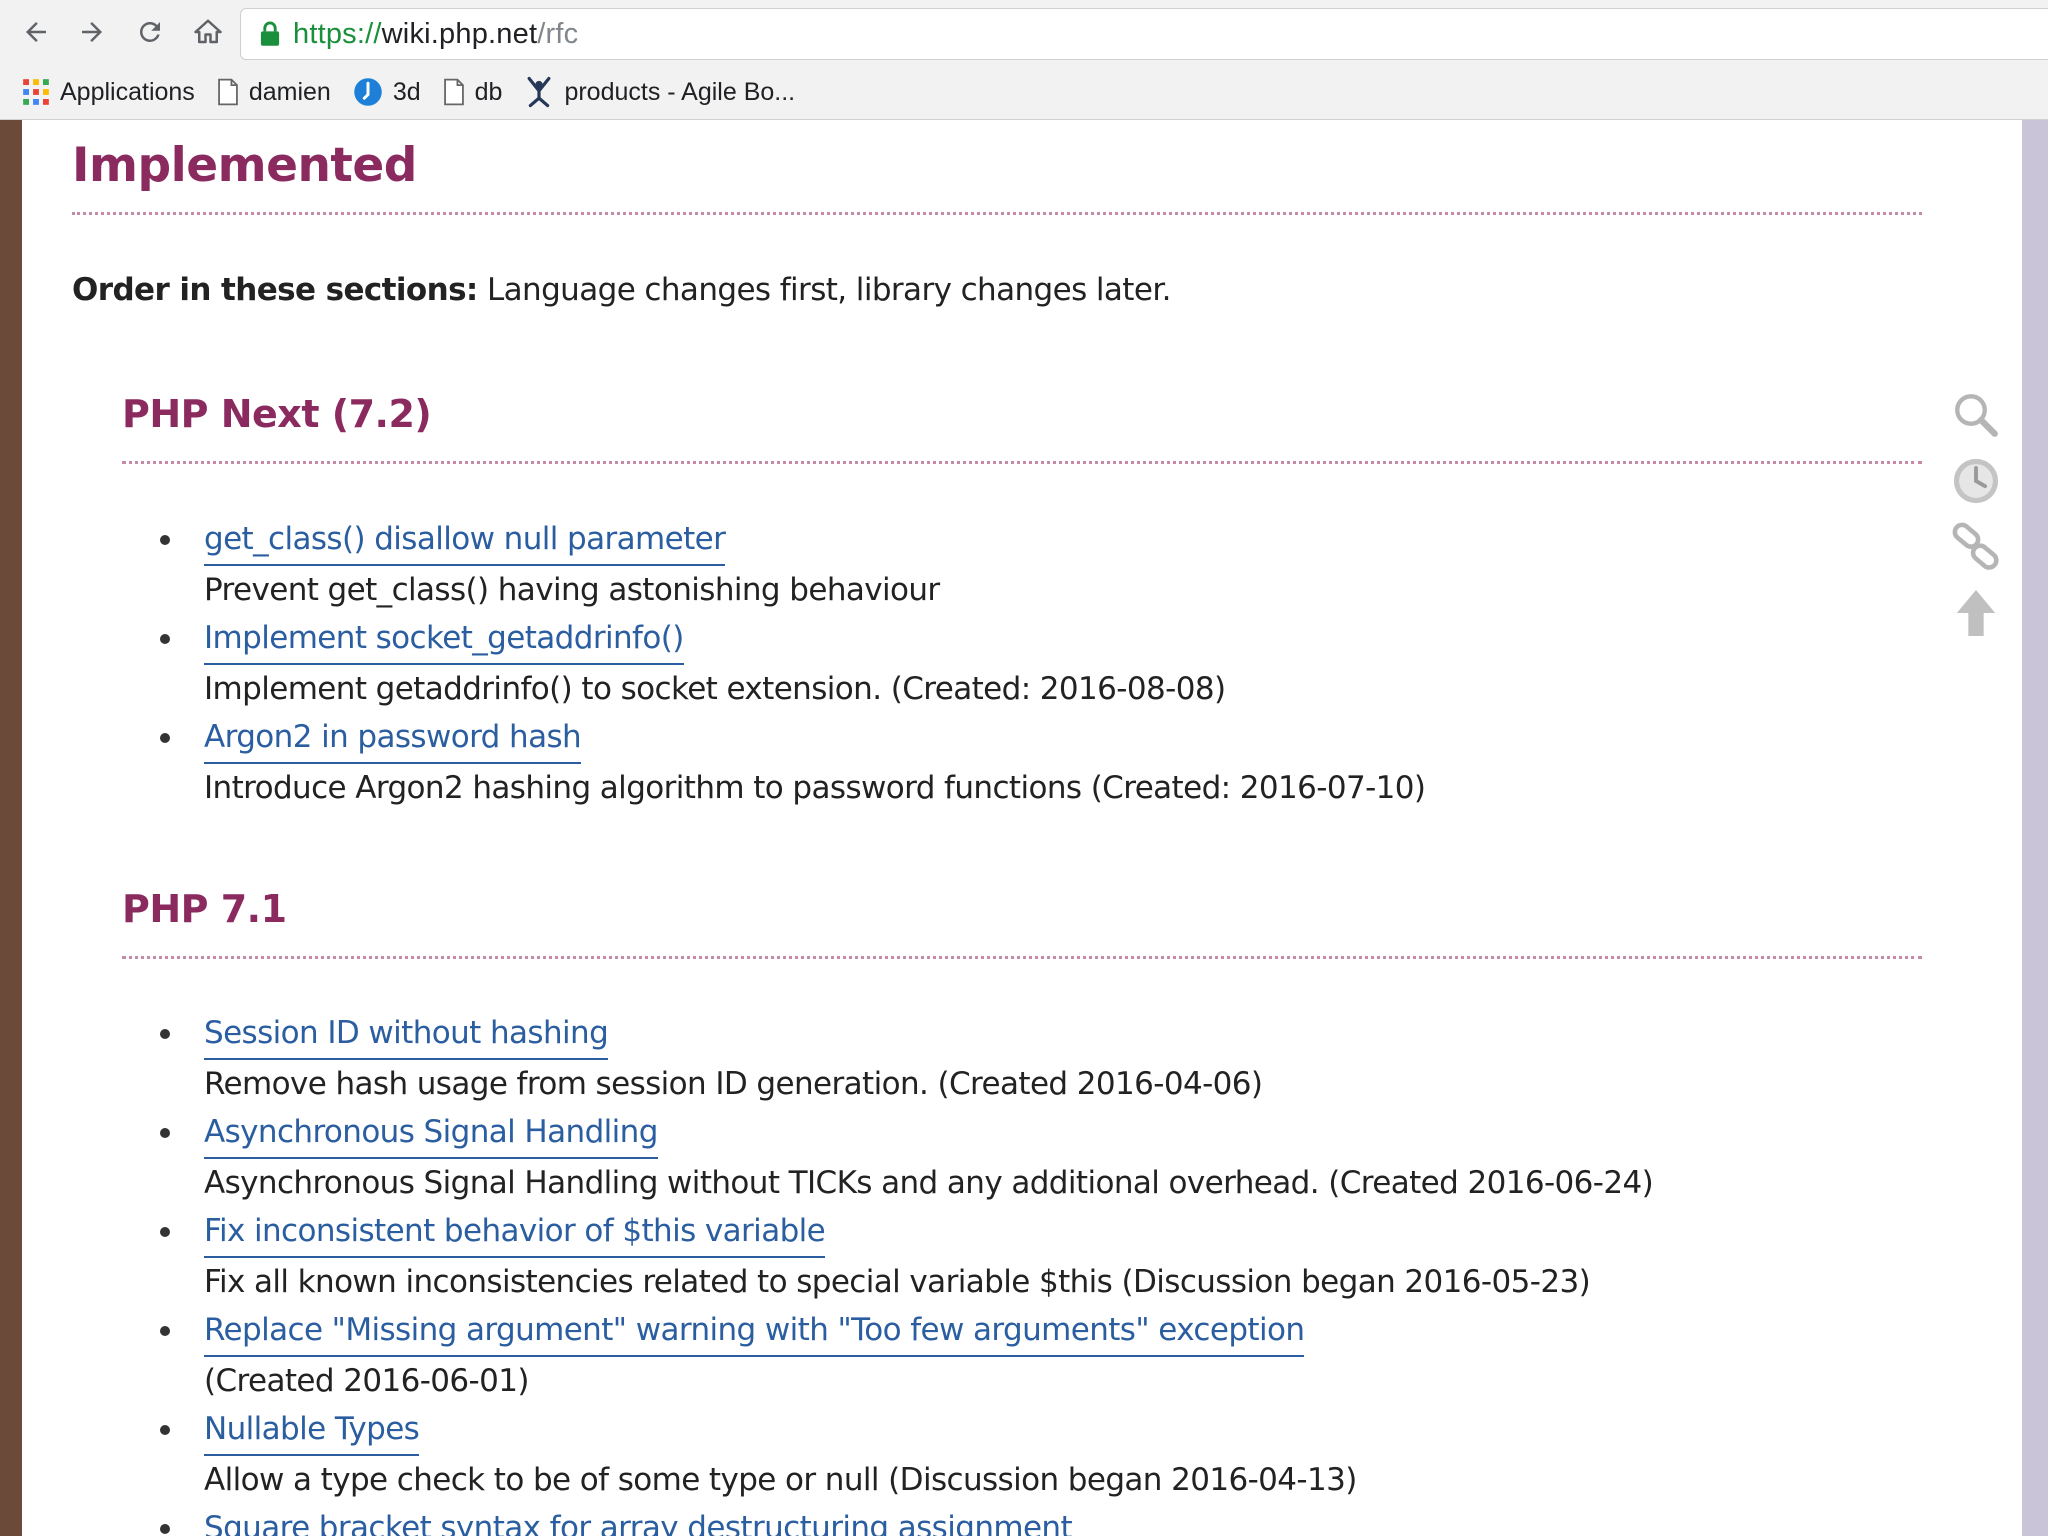 This screenshot has width=2048, height=1536. I want to click on section-heading-php-next: PHP Next (7.2), so click(277, 414).